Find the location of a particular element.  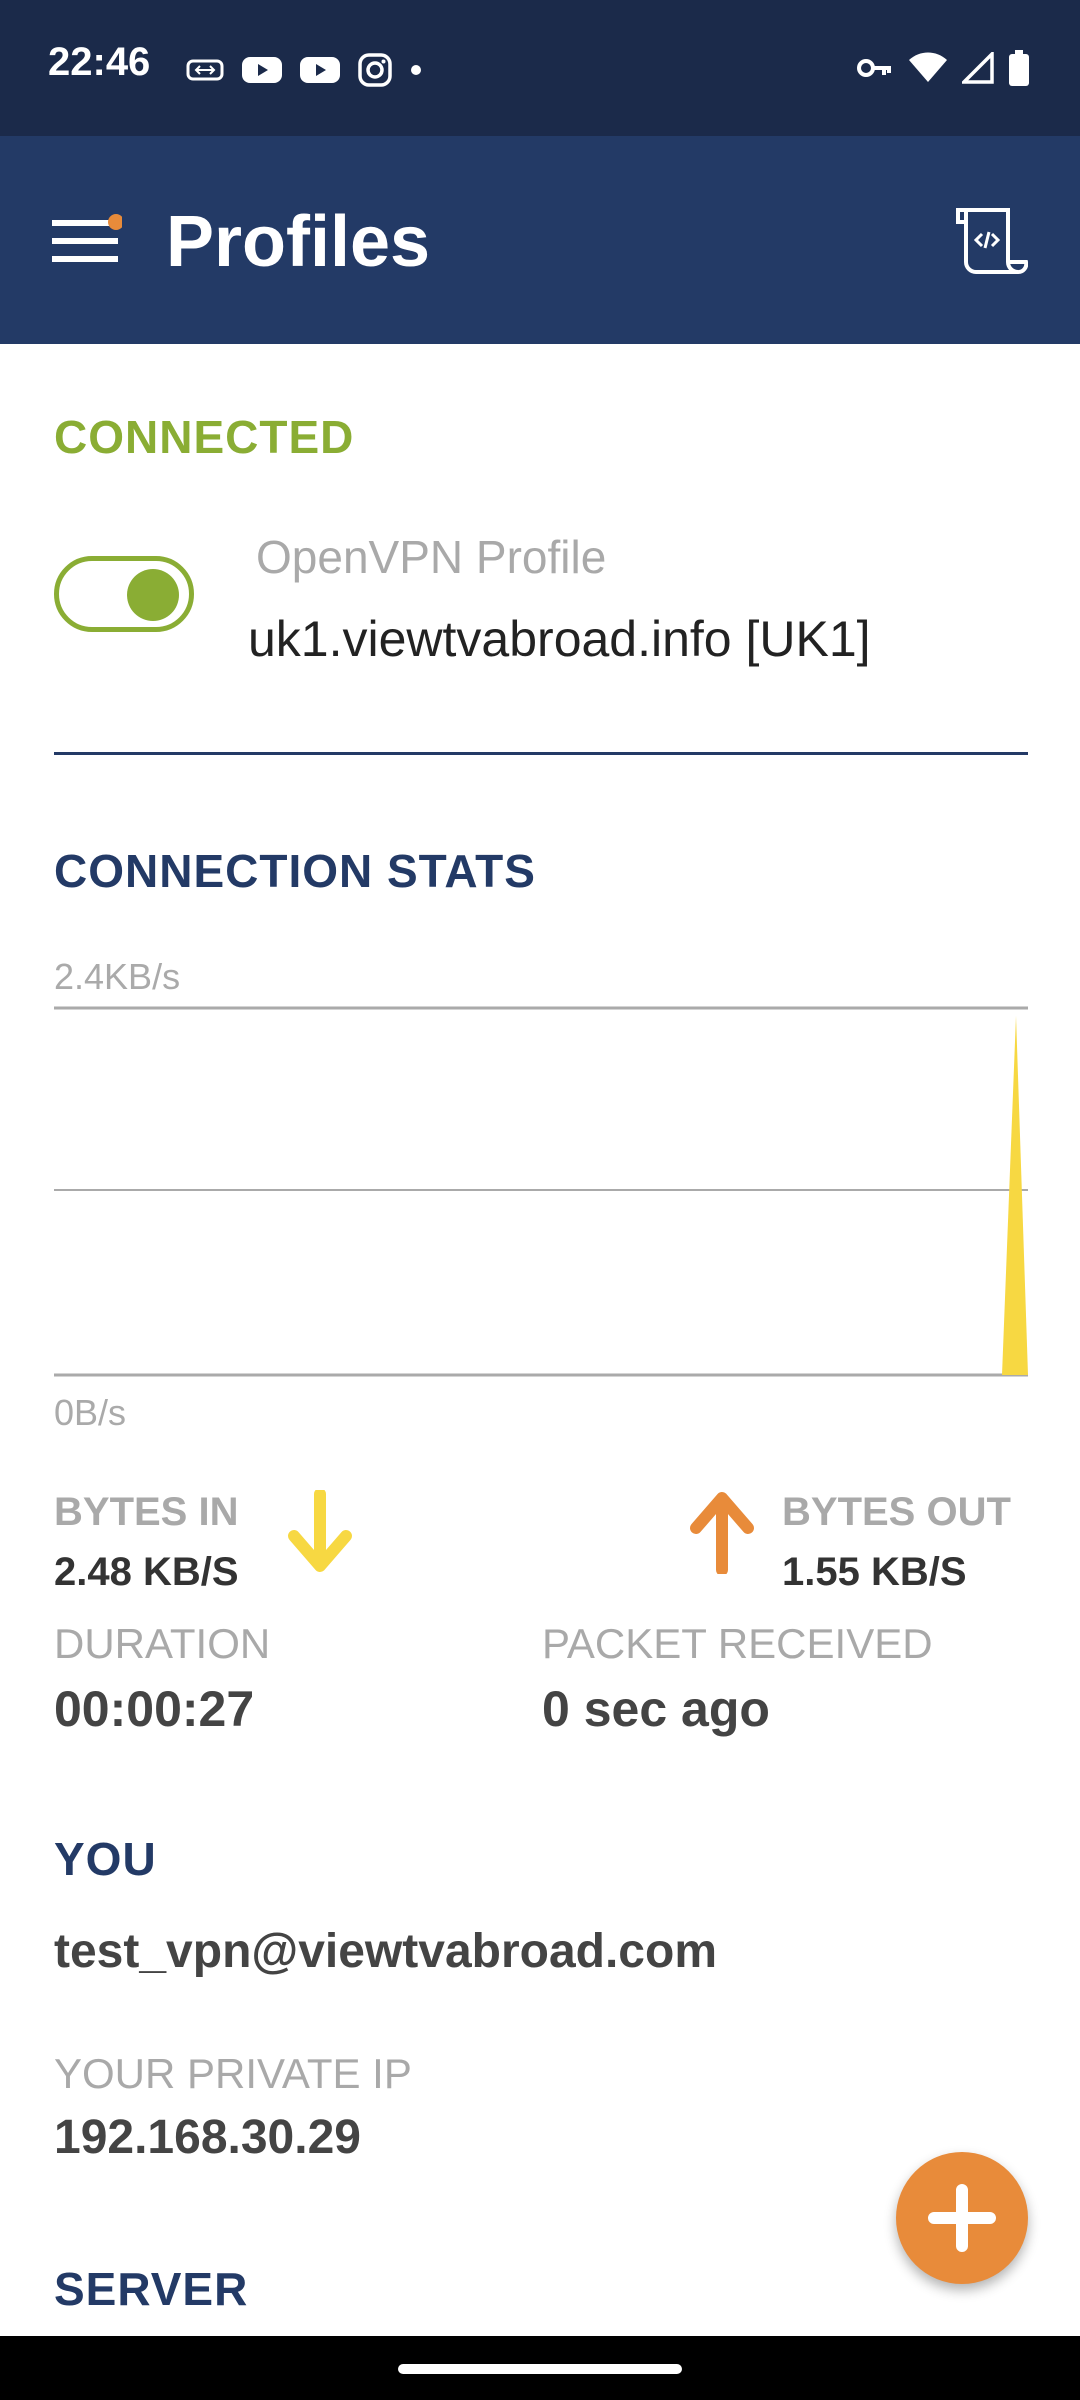

download-arrow-icon is located at coordinates (320, 1531).